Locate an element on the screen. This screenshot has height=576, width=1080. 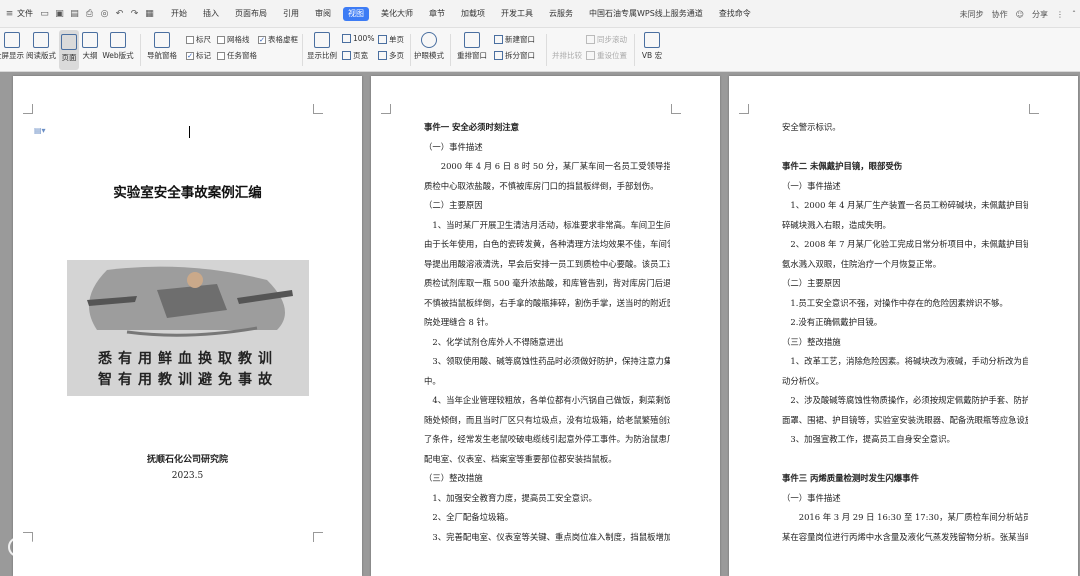
section-heading: 事件一 安全必须时刻注意 is located at coordinates (472, 127).